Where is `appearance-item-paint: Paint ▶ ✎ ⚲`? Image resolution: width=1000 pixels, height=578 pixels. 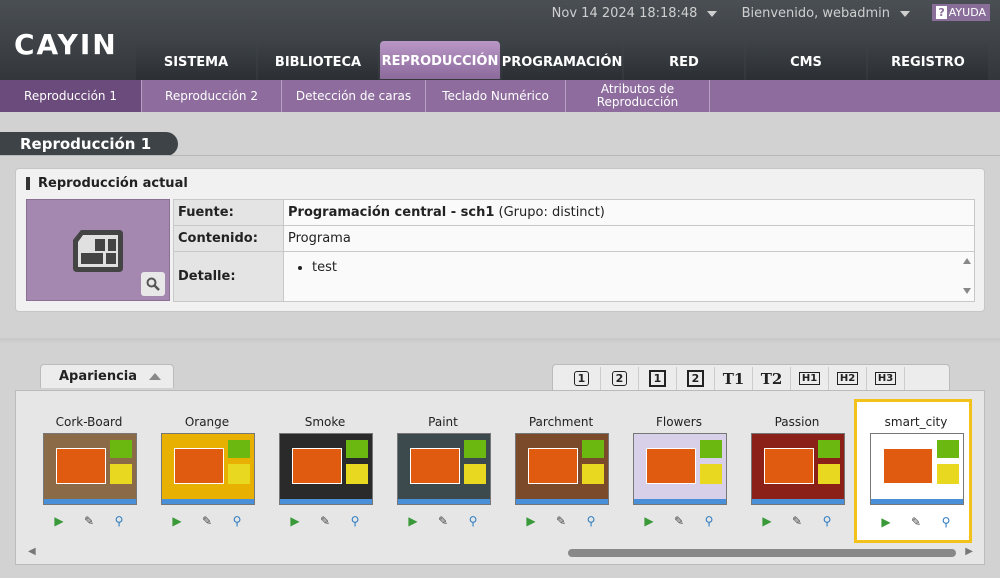
appearance-item-paint: Paint ▶ ✎ ⚲ is located at coordinates (443, 466).